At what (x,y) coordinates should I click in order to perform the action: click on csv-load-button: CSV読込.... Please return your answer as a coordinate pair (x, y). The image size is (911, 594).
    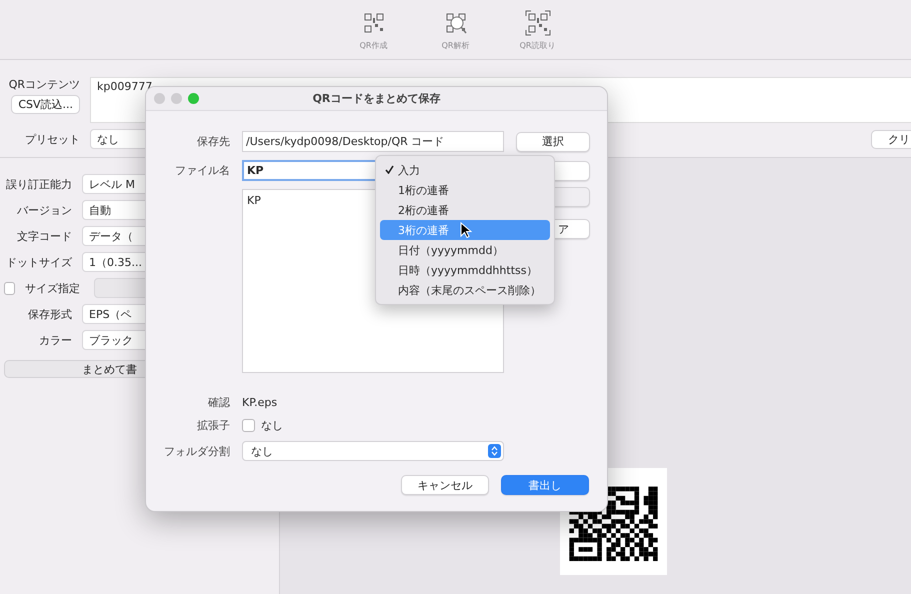
    Looking at the image, I should click on (45, 104).